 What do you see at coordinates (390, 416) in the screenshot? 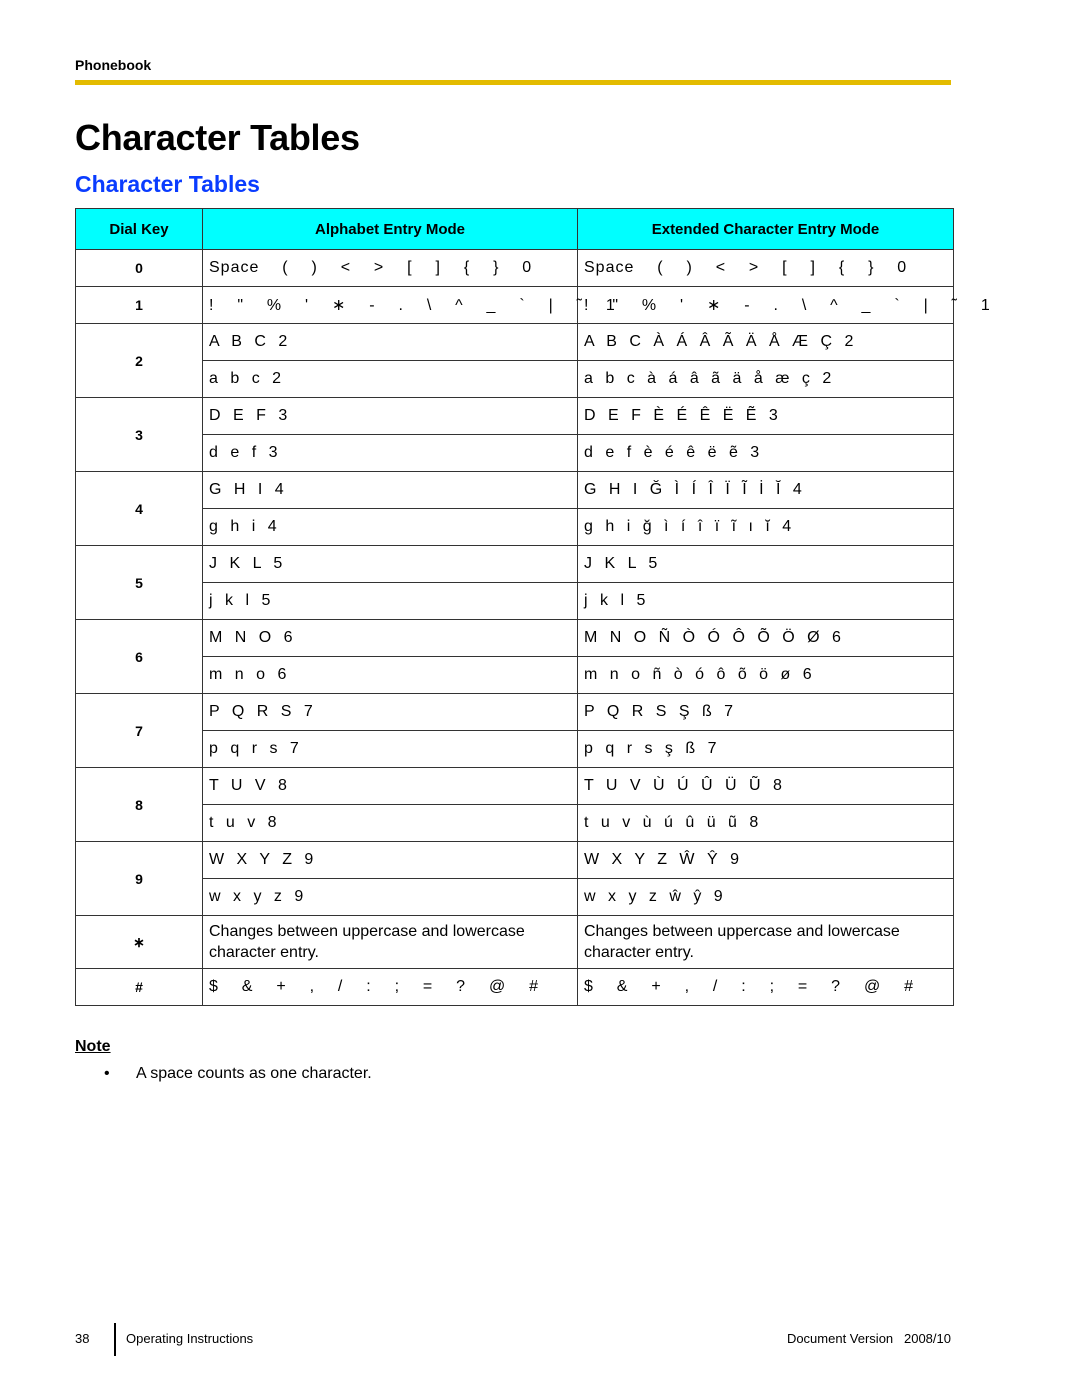
I see `alphabet-mode-cell: D E F 3` at bounding box center [390, 416].